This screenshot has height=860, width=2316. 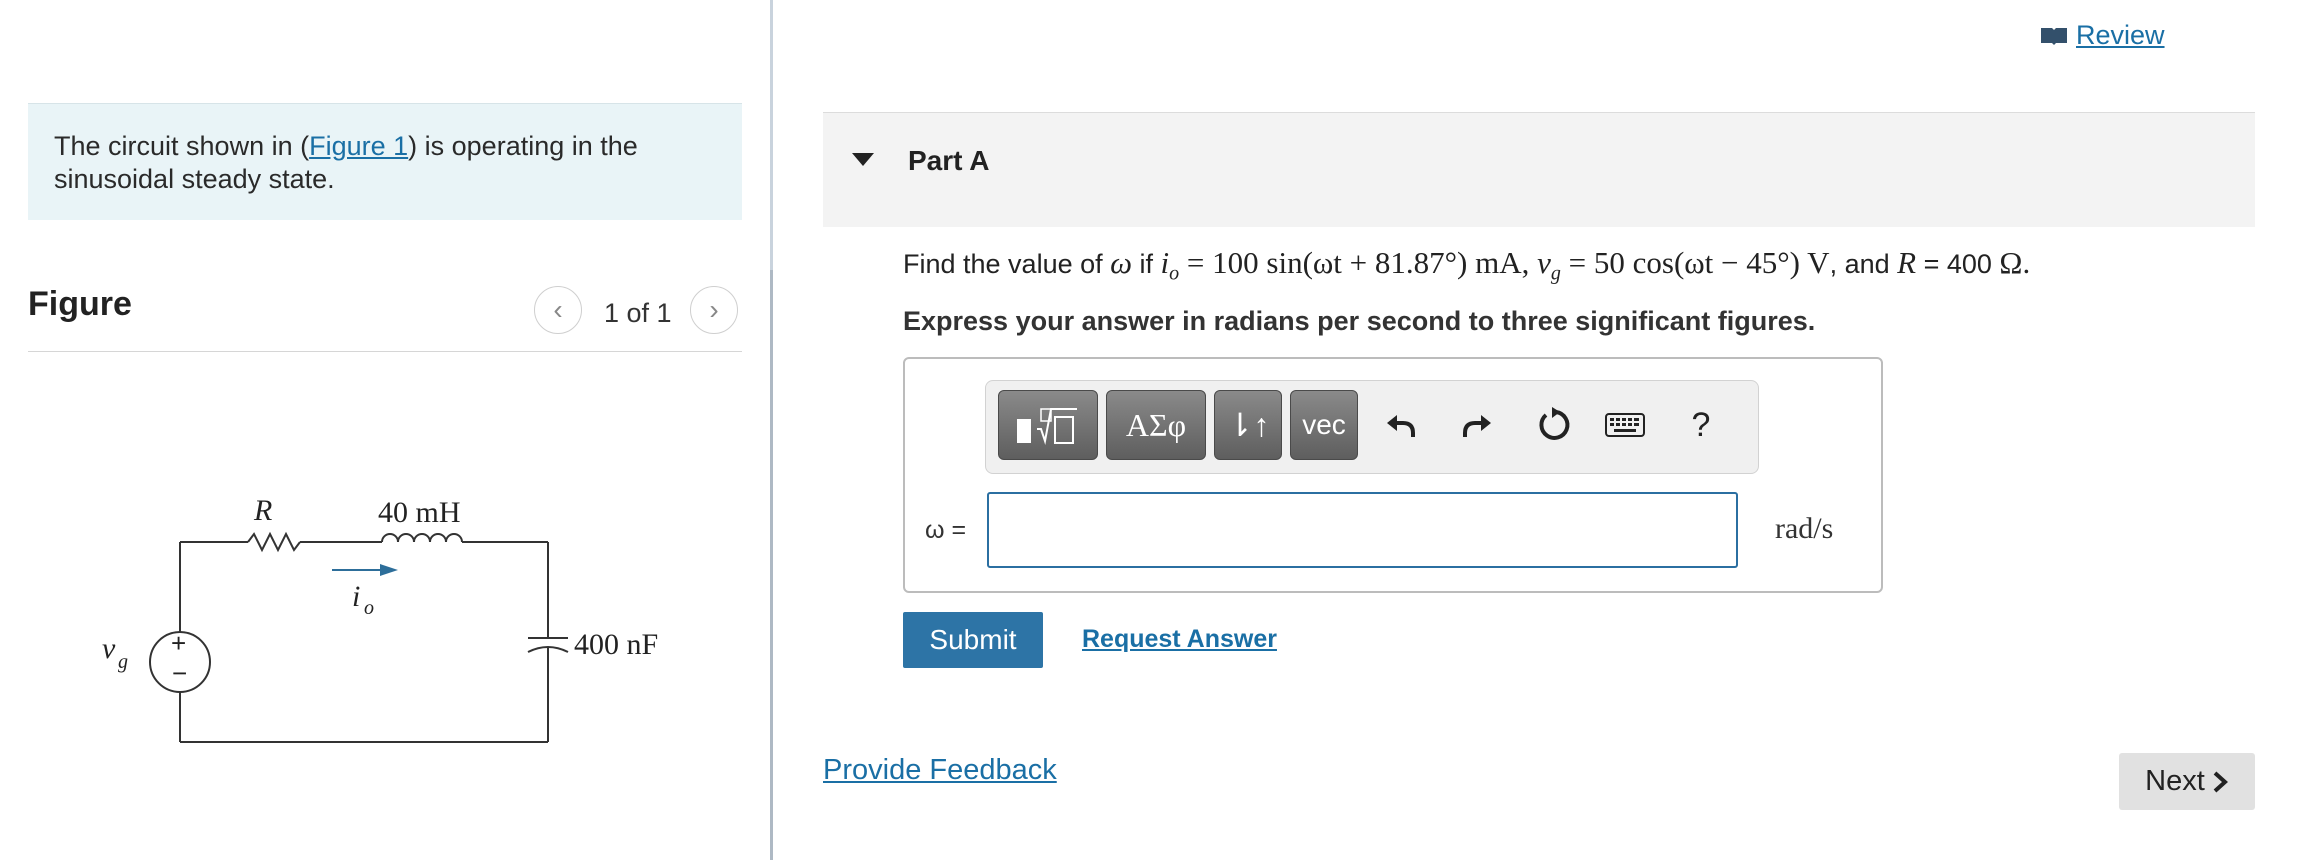 I want to click on capacitor-label: 400 nF, so click(x=616, y=644).